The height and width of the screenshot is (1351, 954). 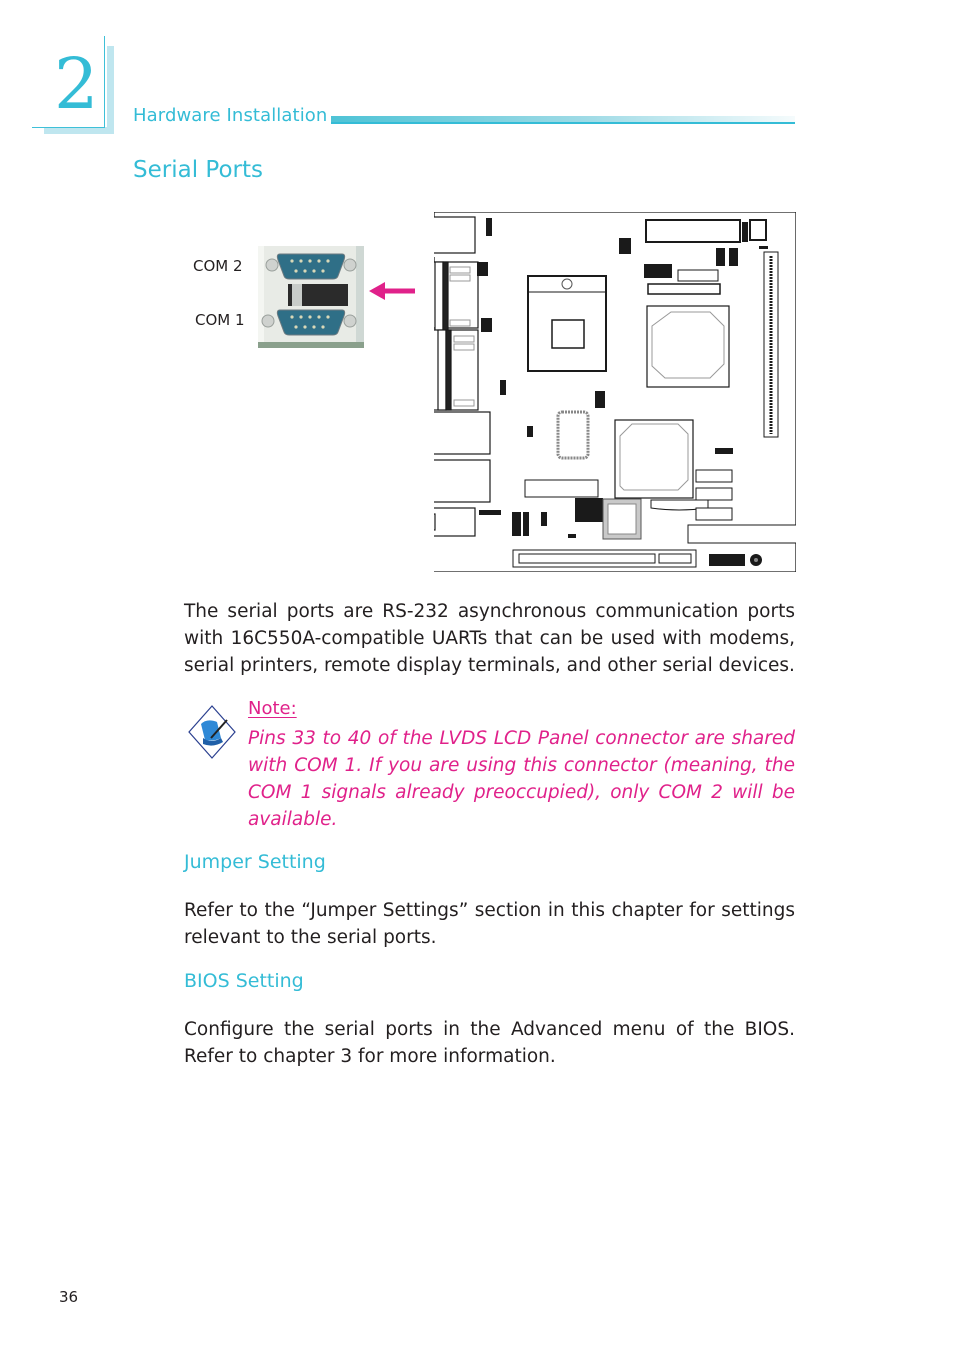 What do you see at coordinates (563, 123) in the screenshot?
I see `section-rule-line` at bounding box center [563, 123].